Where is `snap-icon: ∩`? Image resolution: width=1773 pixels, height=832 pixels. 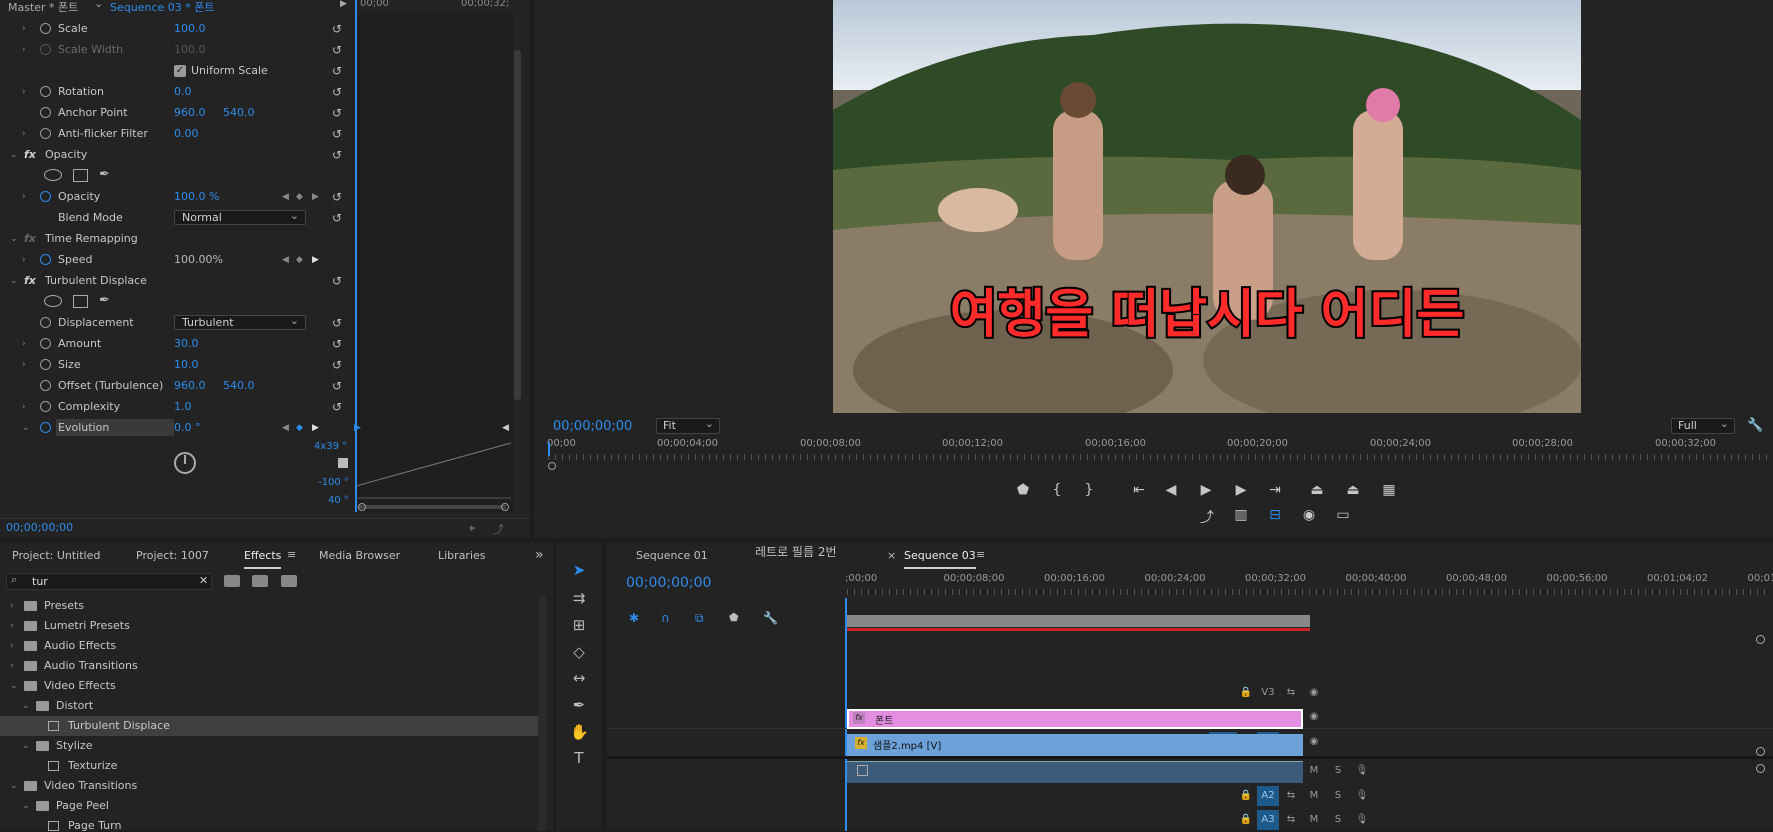
snap-icon: ∩ is located at coordinates (665, 618).